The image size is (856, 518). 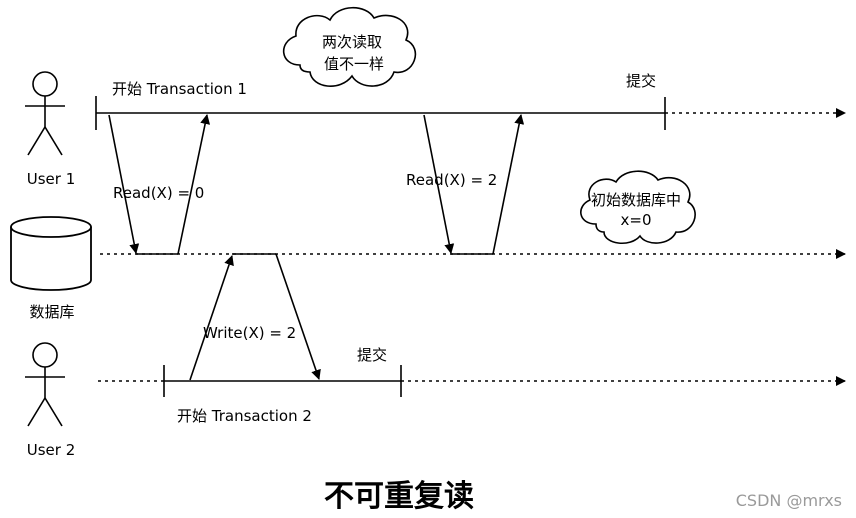 What do you see at coordinates (45, 113) in the screenshot?
I see `user1-actor-icon` at bounding box center [45, 113].